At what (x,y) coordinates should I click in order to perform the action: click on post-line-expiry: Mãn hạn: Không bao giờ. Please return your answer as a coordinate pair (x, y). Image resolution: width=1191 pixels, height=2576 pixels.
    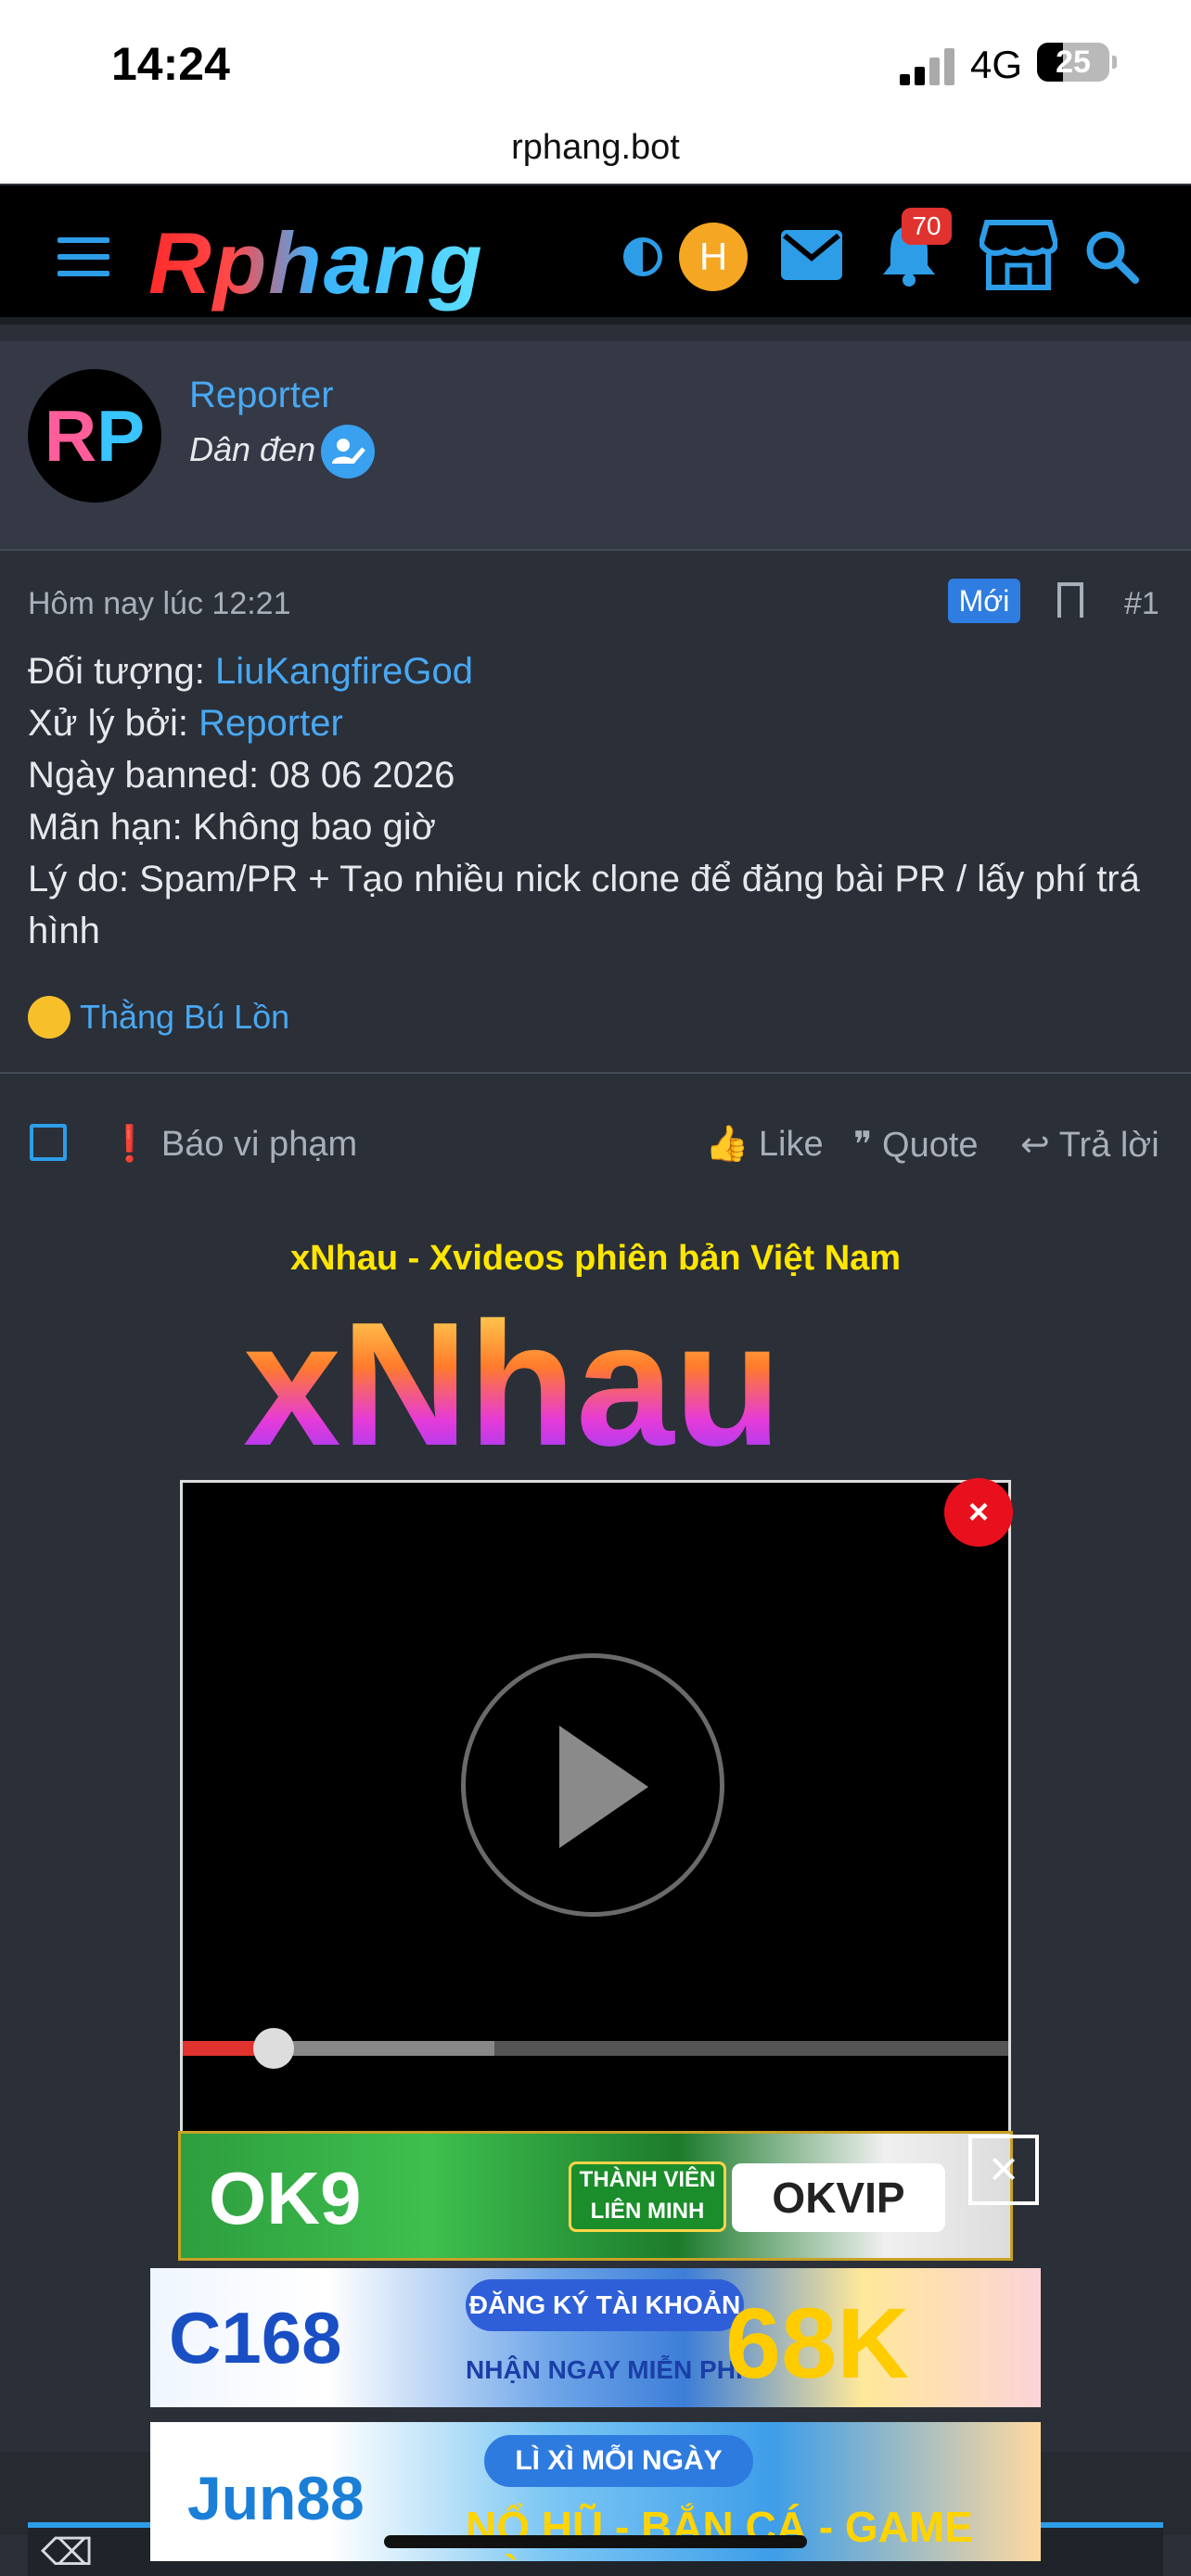
    Looking at the image, I should click on (232, 827).